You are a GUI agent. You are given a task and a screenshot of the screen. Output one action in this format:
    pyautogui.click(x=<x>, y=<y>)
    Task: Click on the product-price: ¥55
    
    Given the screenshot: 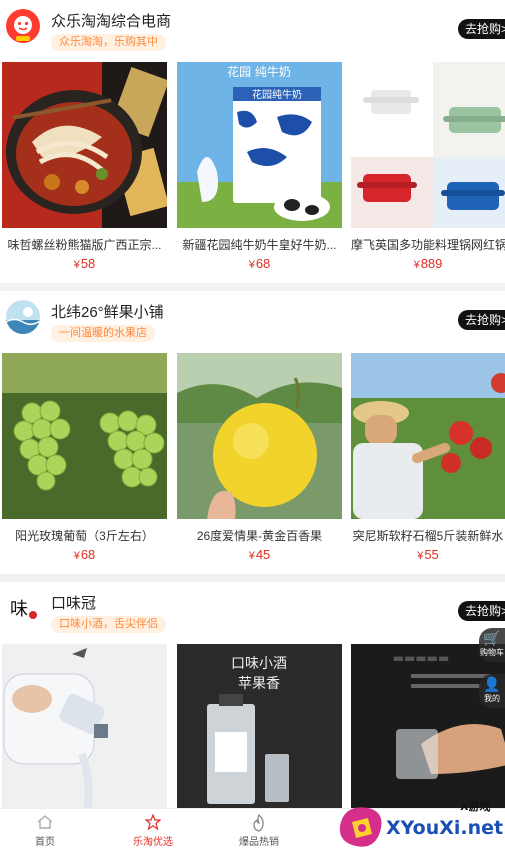 What is the action you would take?
    pyautogui.click(x=428, y=554)
    